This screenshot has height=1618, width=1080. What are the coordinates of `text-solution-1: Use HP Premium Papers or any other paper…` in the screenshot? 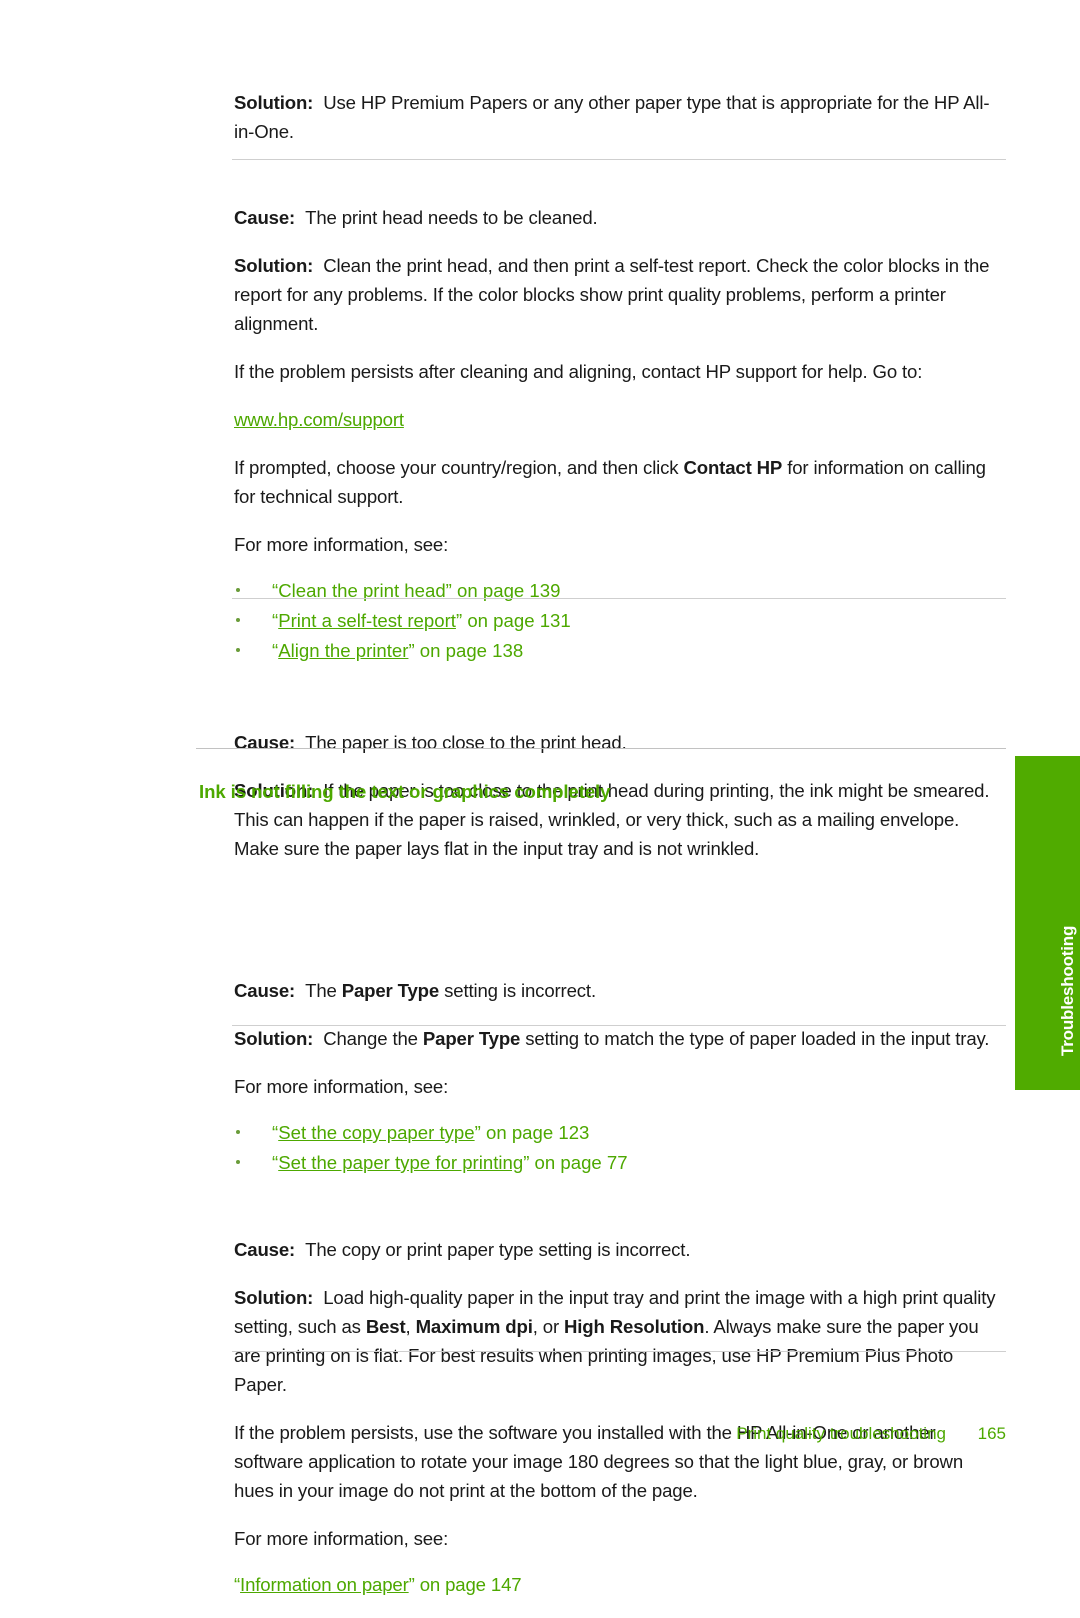 It's located at (612, 117).